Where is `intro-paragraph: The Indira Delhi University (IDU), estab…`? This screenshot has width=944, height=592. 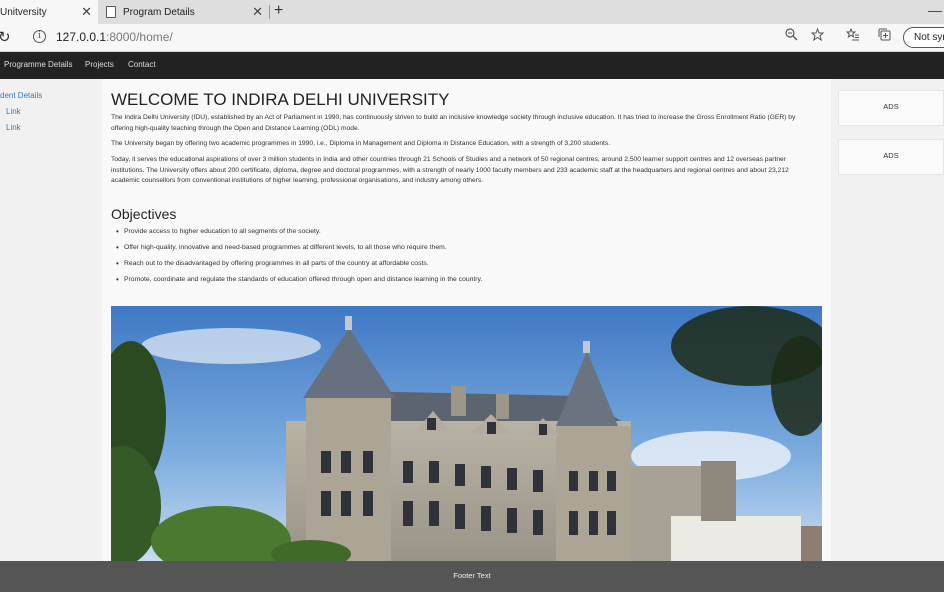
intro-paragraph: The Indira Delhi University (IDU), estab… is located at coordinates (453, 123).